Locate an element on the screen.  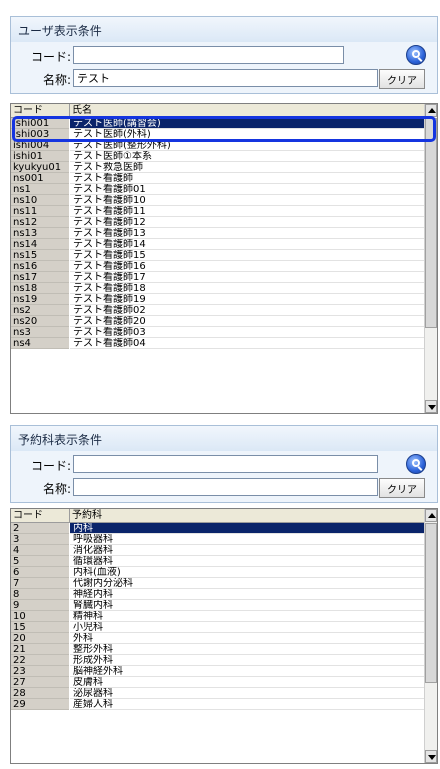
dept-list-row: 8 神経内科 is located at coordinates (218, 594).